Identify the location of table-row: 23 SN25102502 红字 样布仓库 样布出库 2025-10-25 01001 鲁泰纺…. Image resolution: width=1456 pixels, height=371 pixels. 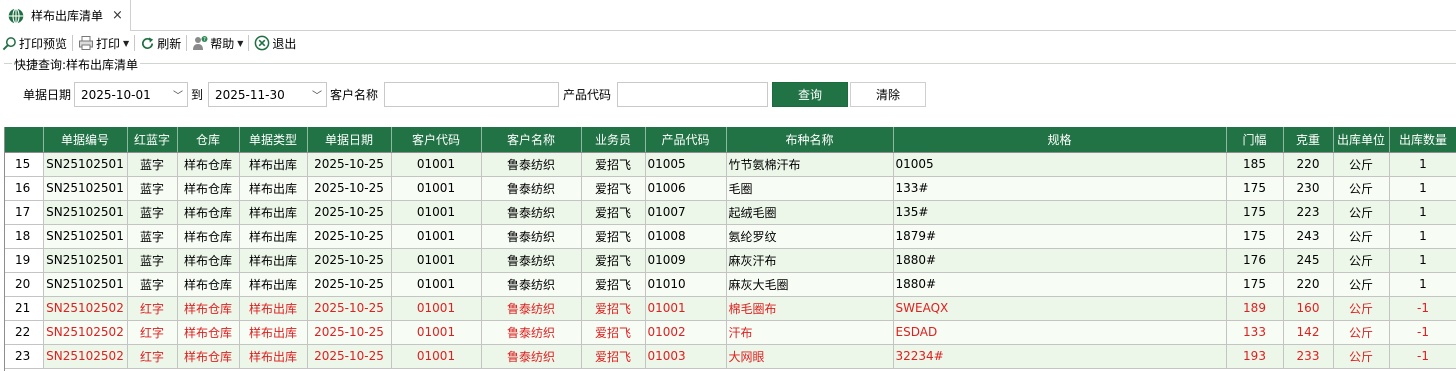
(730, 356).